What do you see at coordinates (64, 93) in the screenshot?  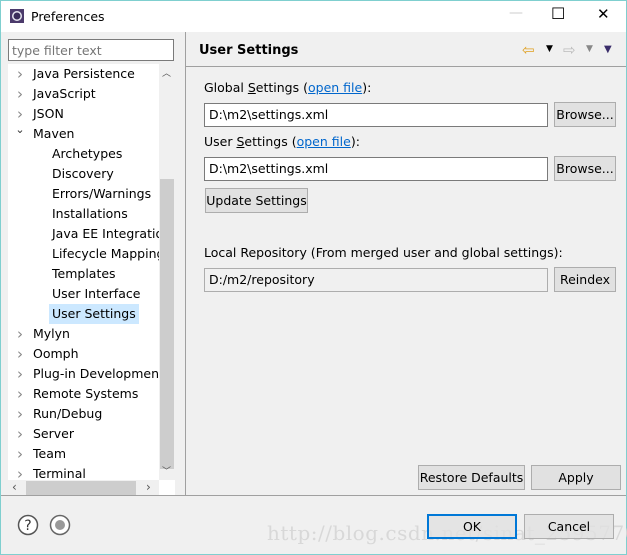 I see `tree-item-label: JavaScript` at bounding box center [64, 93].